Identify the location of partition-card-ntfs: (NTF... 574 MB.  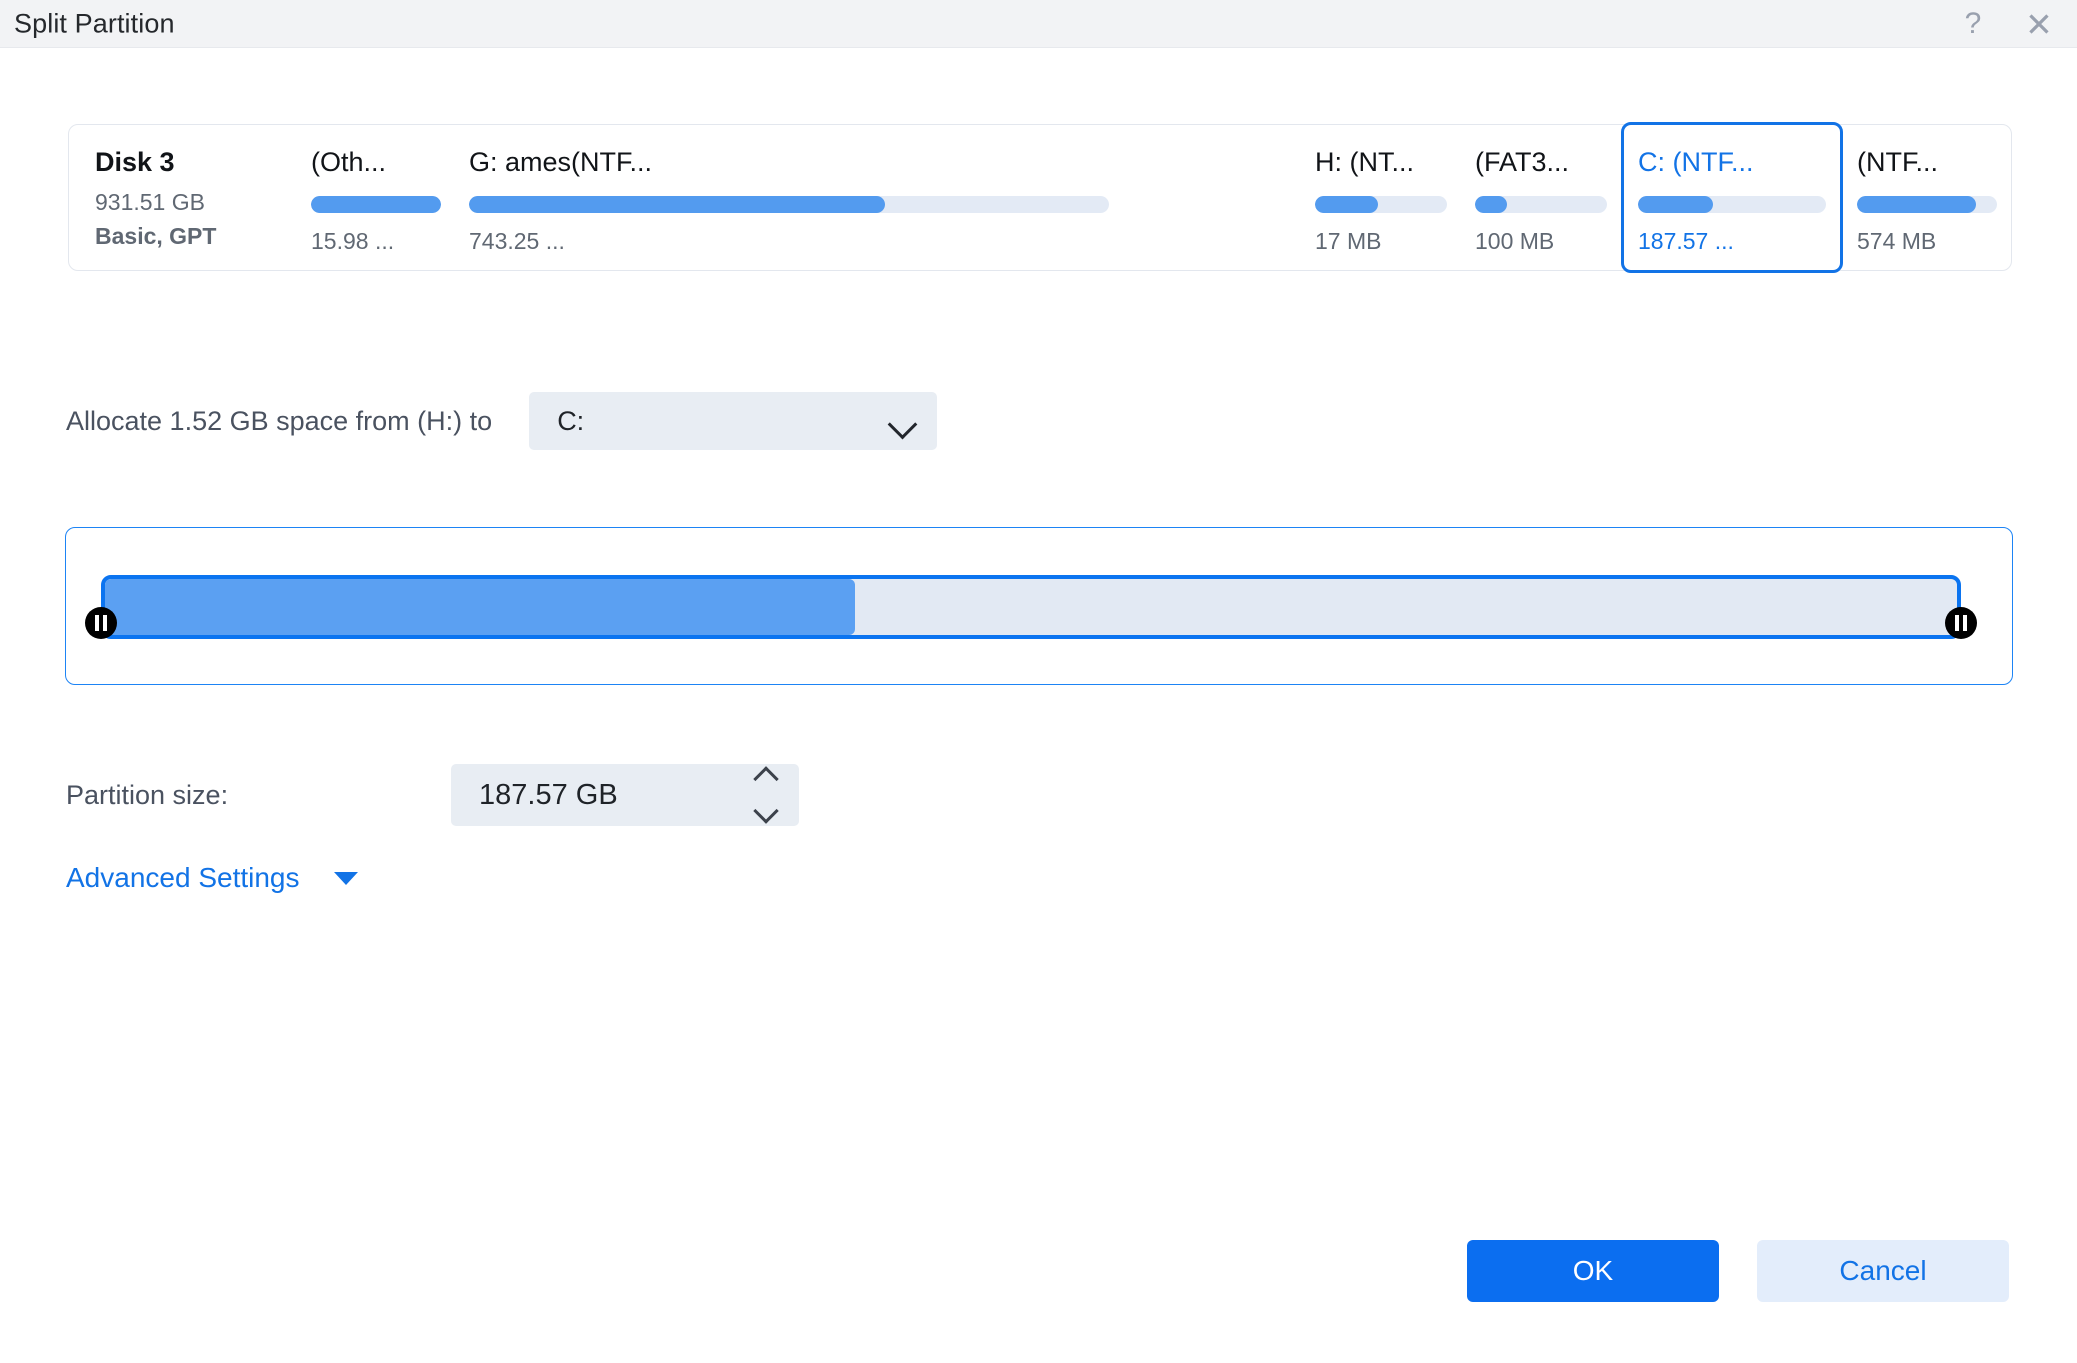
(1927, 197).